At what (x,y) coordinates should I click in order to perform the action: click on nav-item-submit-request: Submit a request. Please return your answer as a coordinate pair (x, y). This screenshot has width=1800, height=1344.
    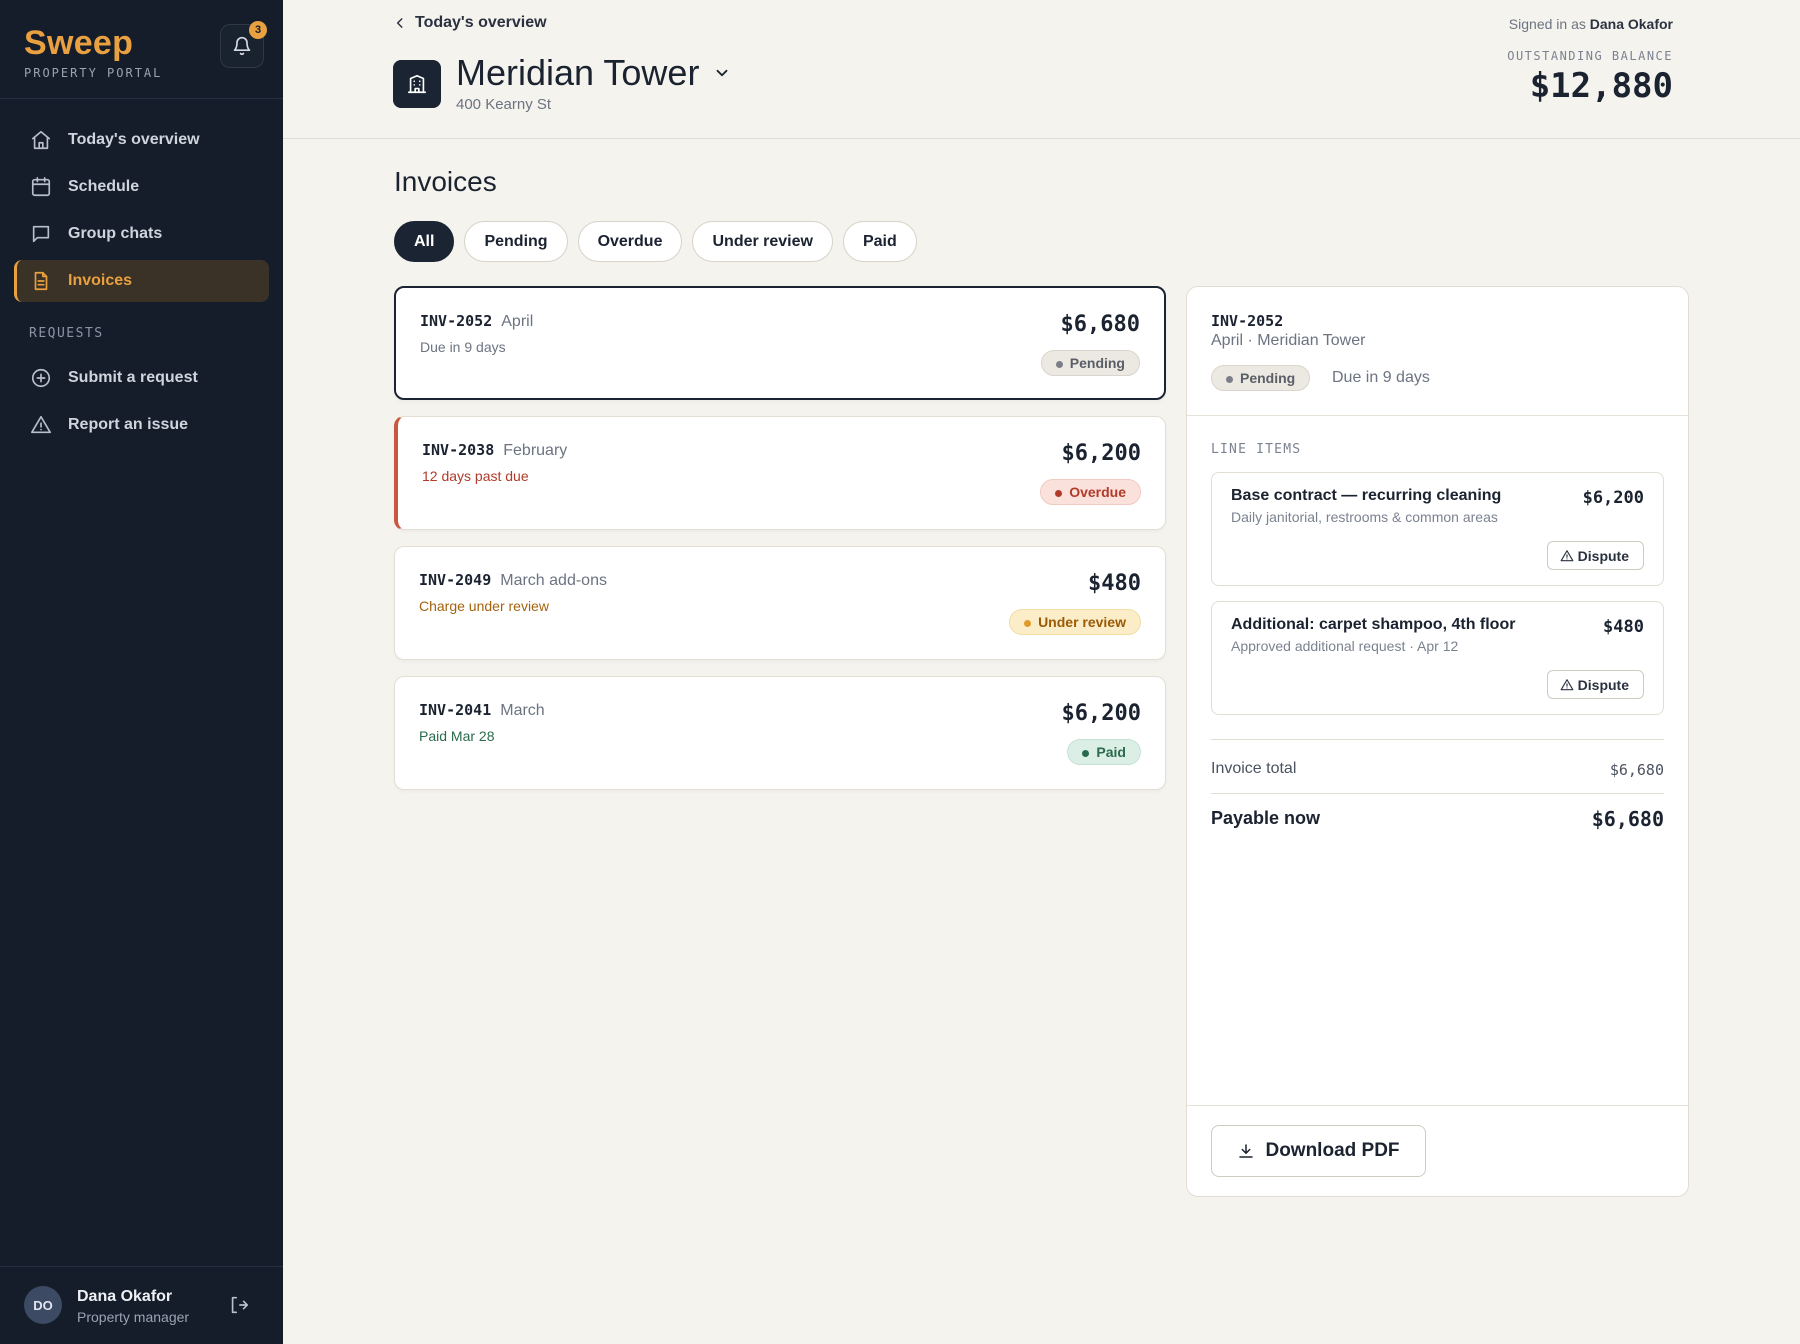
    Looking at the image, I should click on (141, 378).